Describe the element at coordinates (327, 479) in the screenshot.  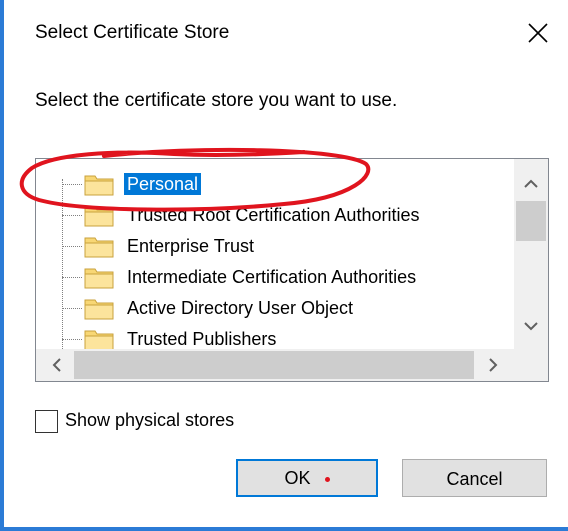
I see `red-annotation-dot` at that location.